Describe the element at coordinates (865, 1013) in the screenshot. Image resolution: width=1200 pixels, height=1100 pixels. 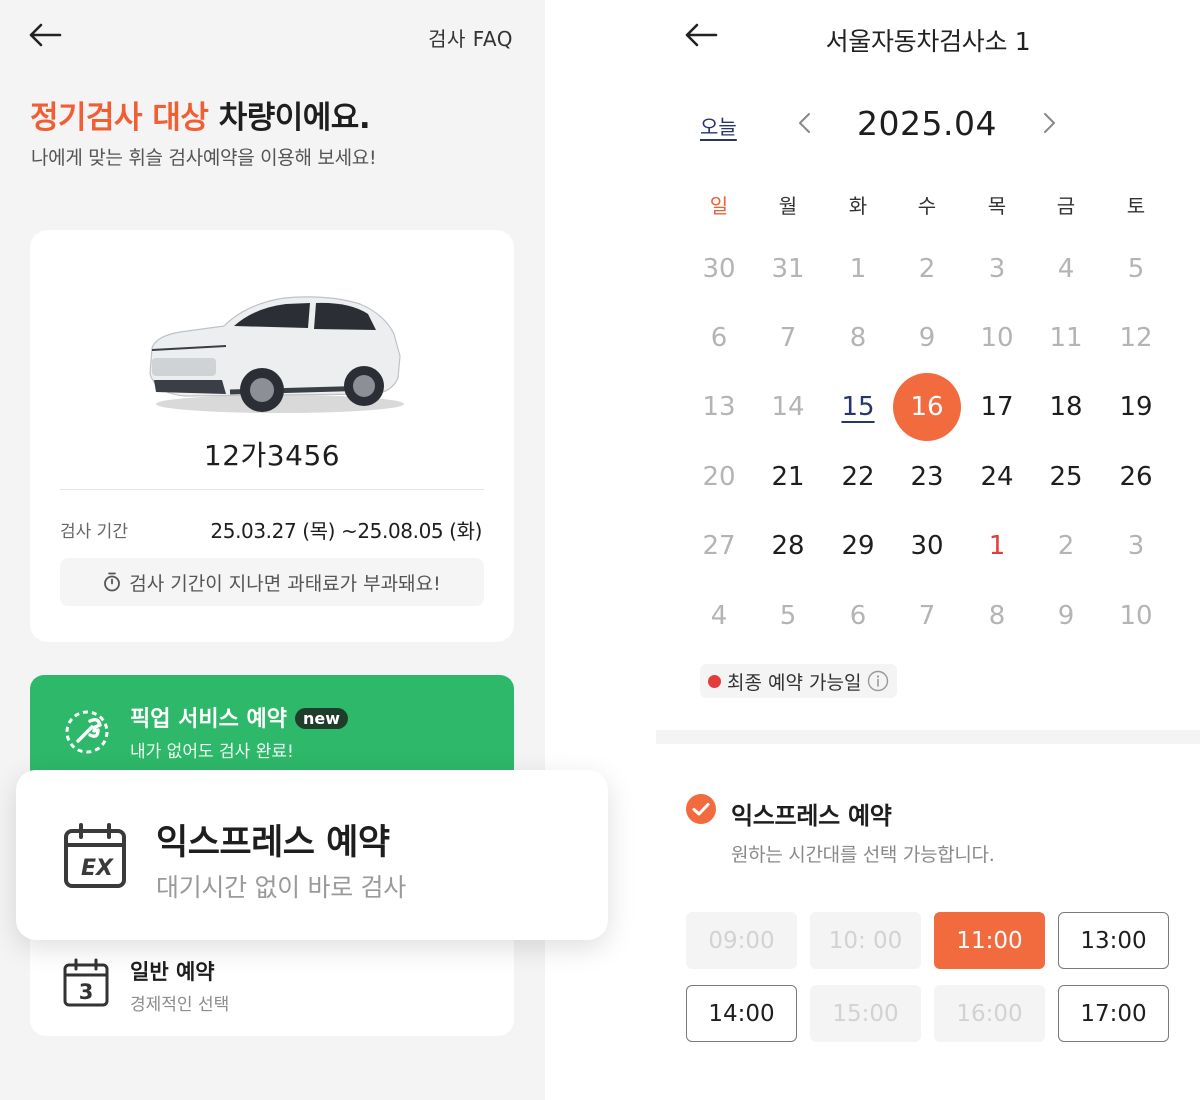
I see `time-slot-disabled: 15:00` at that location.